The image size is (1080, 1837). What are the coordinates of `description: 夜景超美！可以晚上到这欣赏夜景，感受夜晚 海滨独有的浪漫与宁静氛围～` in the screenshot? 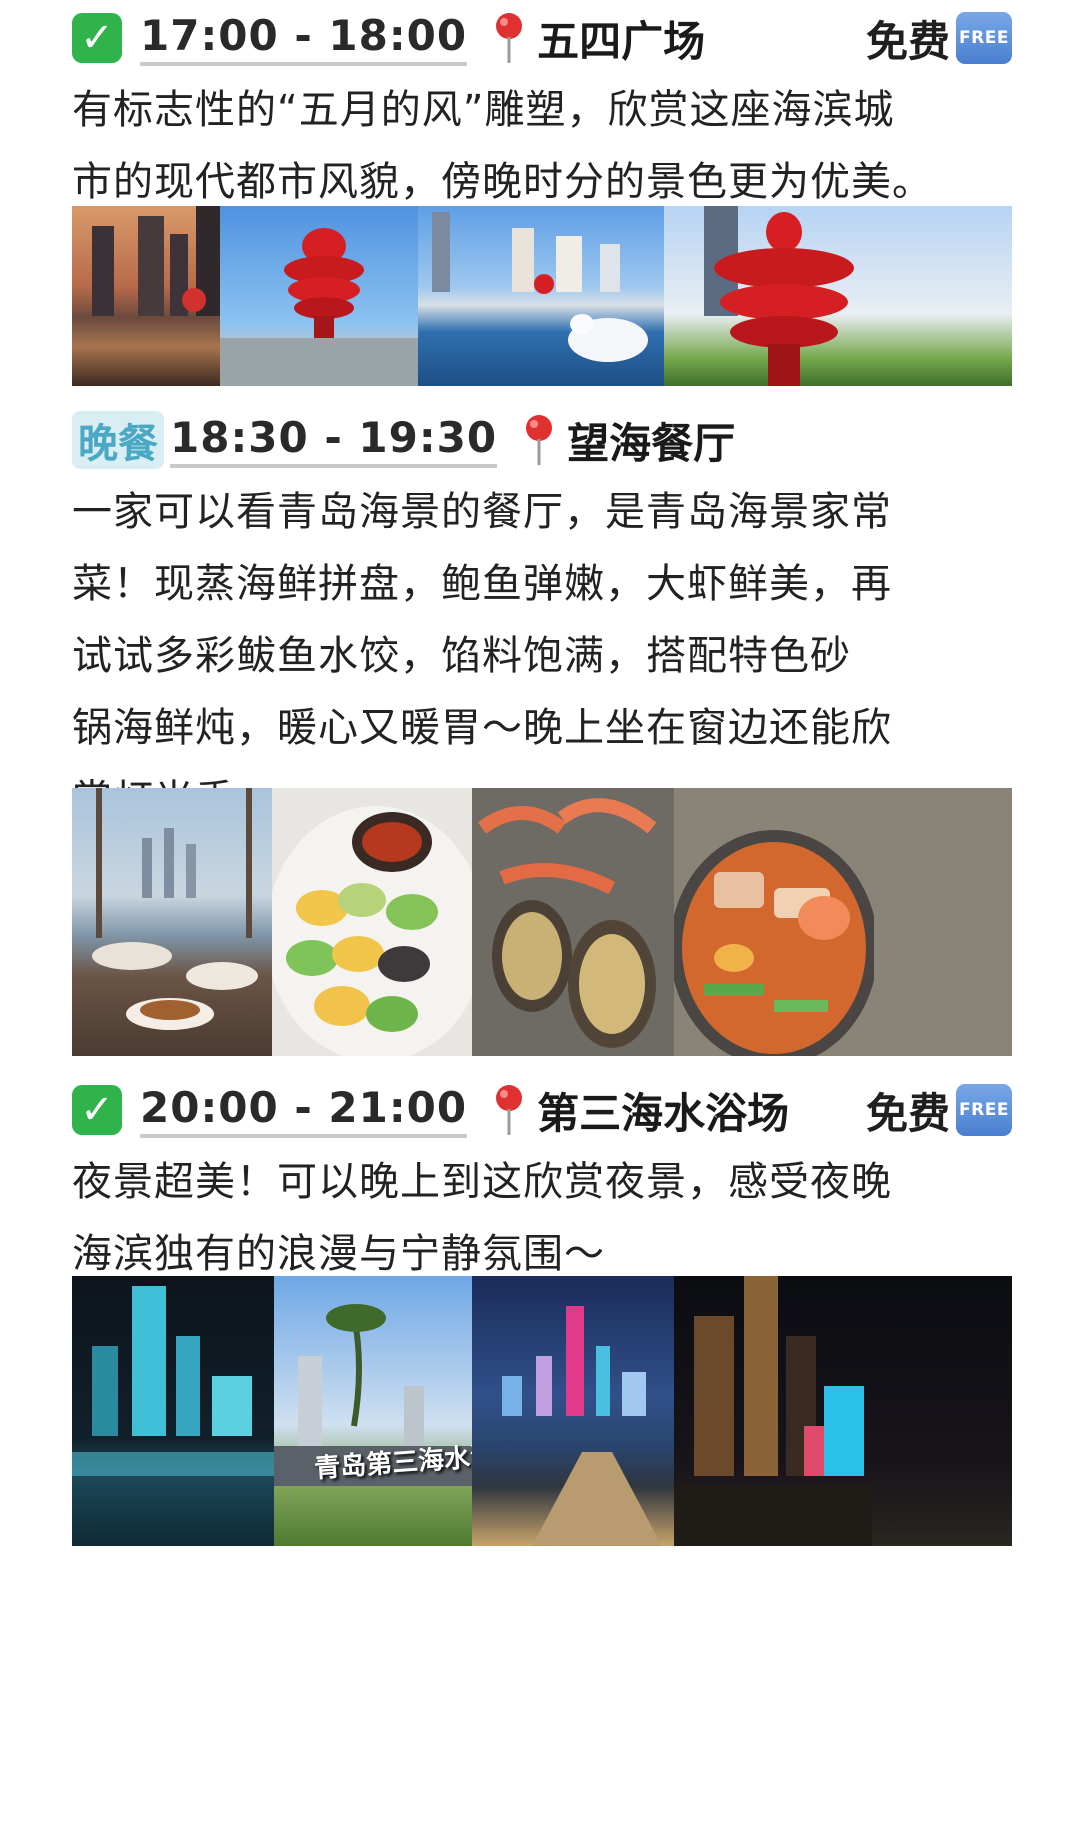 It's located at (542, 1218).